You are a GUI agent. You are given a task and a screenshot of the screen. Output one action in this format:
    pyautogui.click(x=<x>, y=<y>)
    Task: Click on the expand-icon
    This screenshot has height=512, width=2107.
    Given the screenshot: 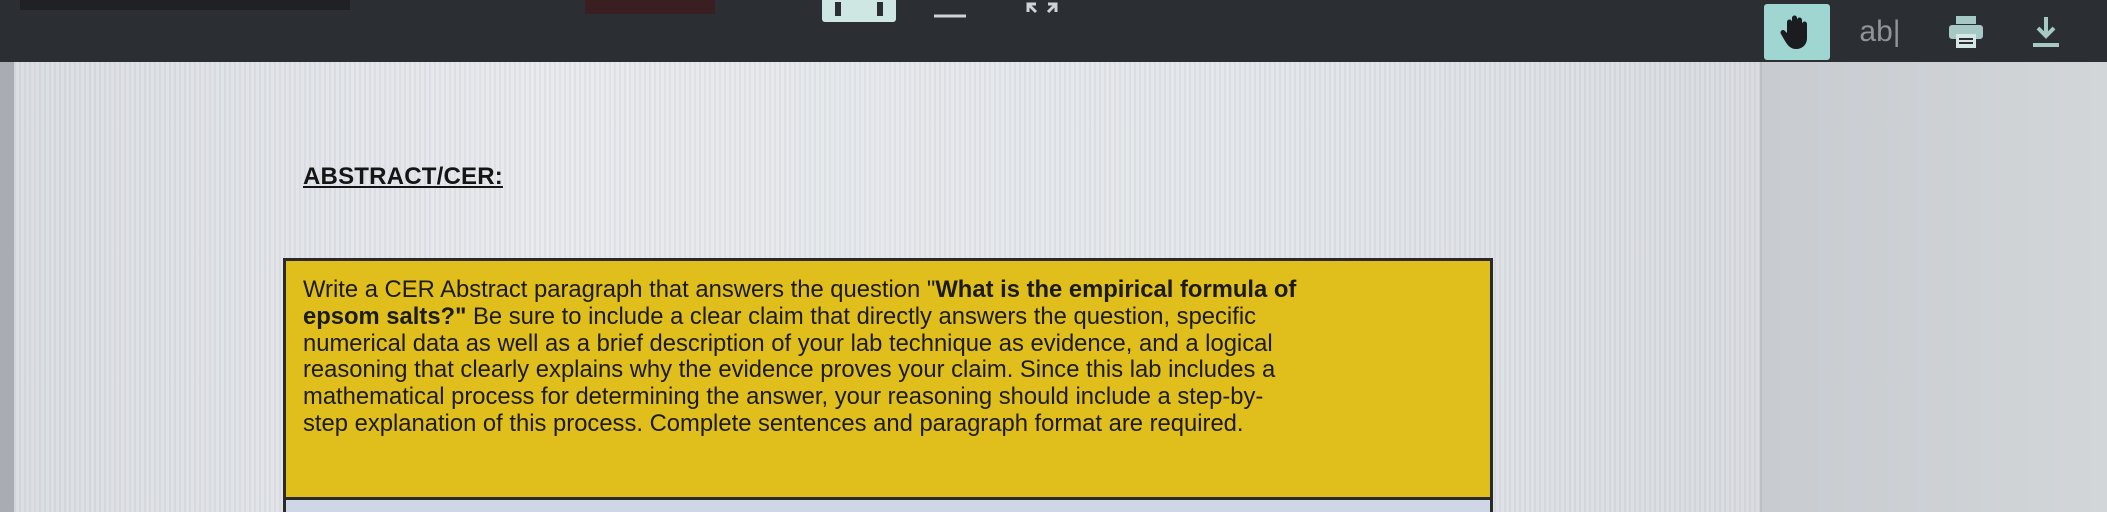 What is the action you would take?
    pyautogui.click(x=1042, y=12)
    